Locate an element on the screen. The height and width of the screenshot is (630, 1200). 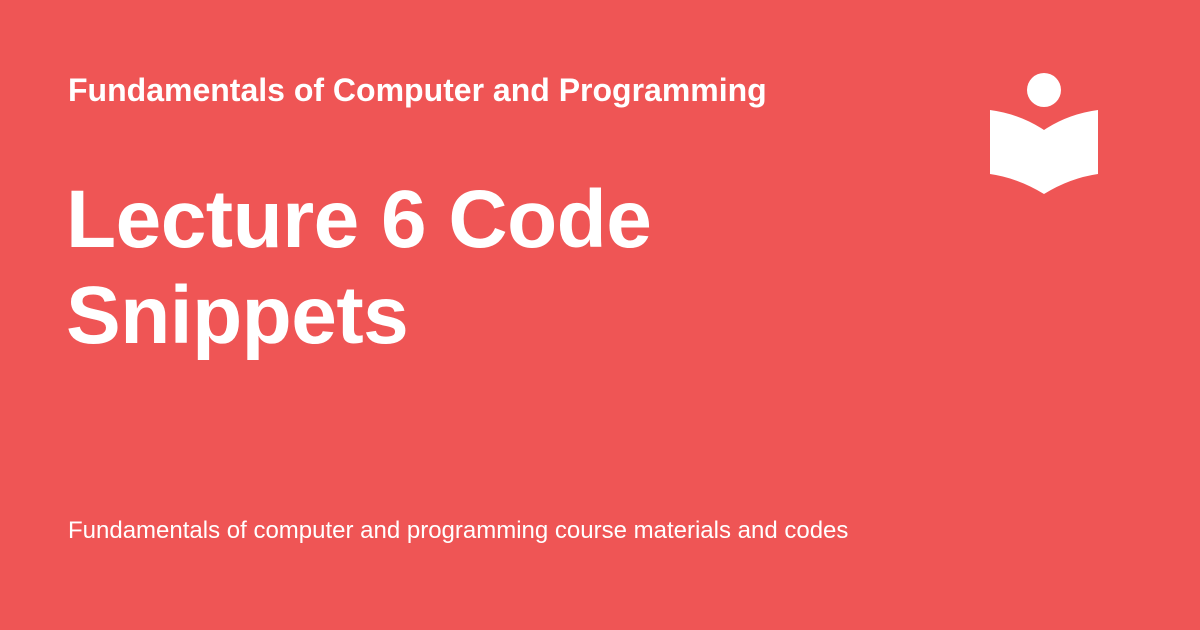
reader-book-icon is located at coordinates (1044, 133).